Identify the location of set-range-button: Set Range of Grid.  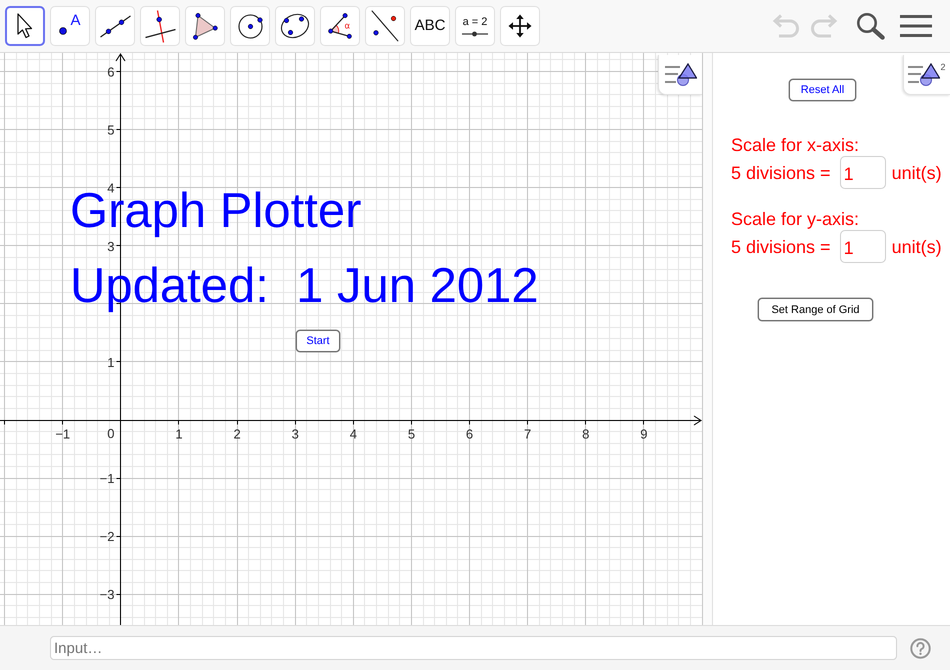
(815, 309).